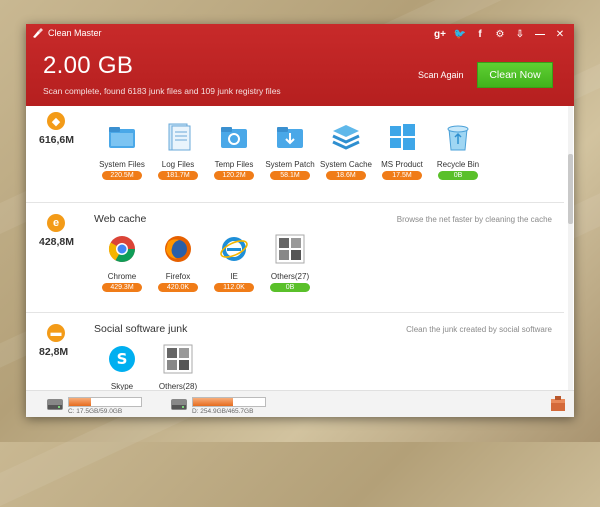  I want to click on section-size: 428,8M, so click(57, 242).